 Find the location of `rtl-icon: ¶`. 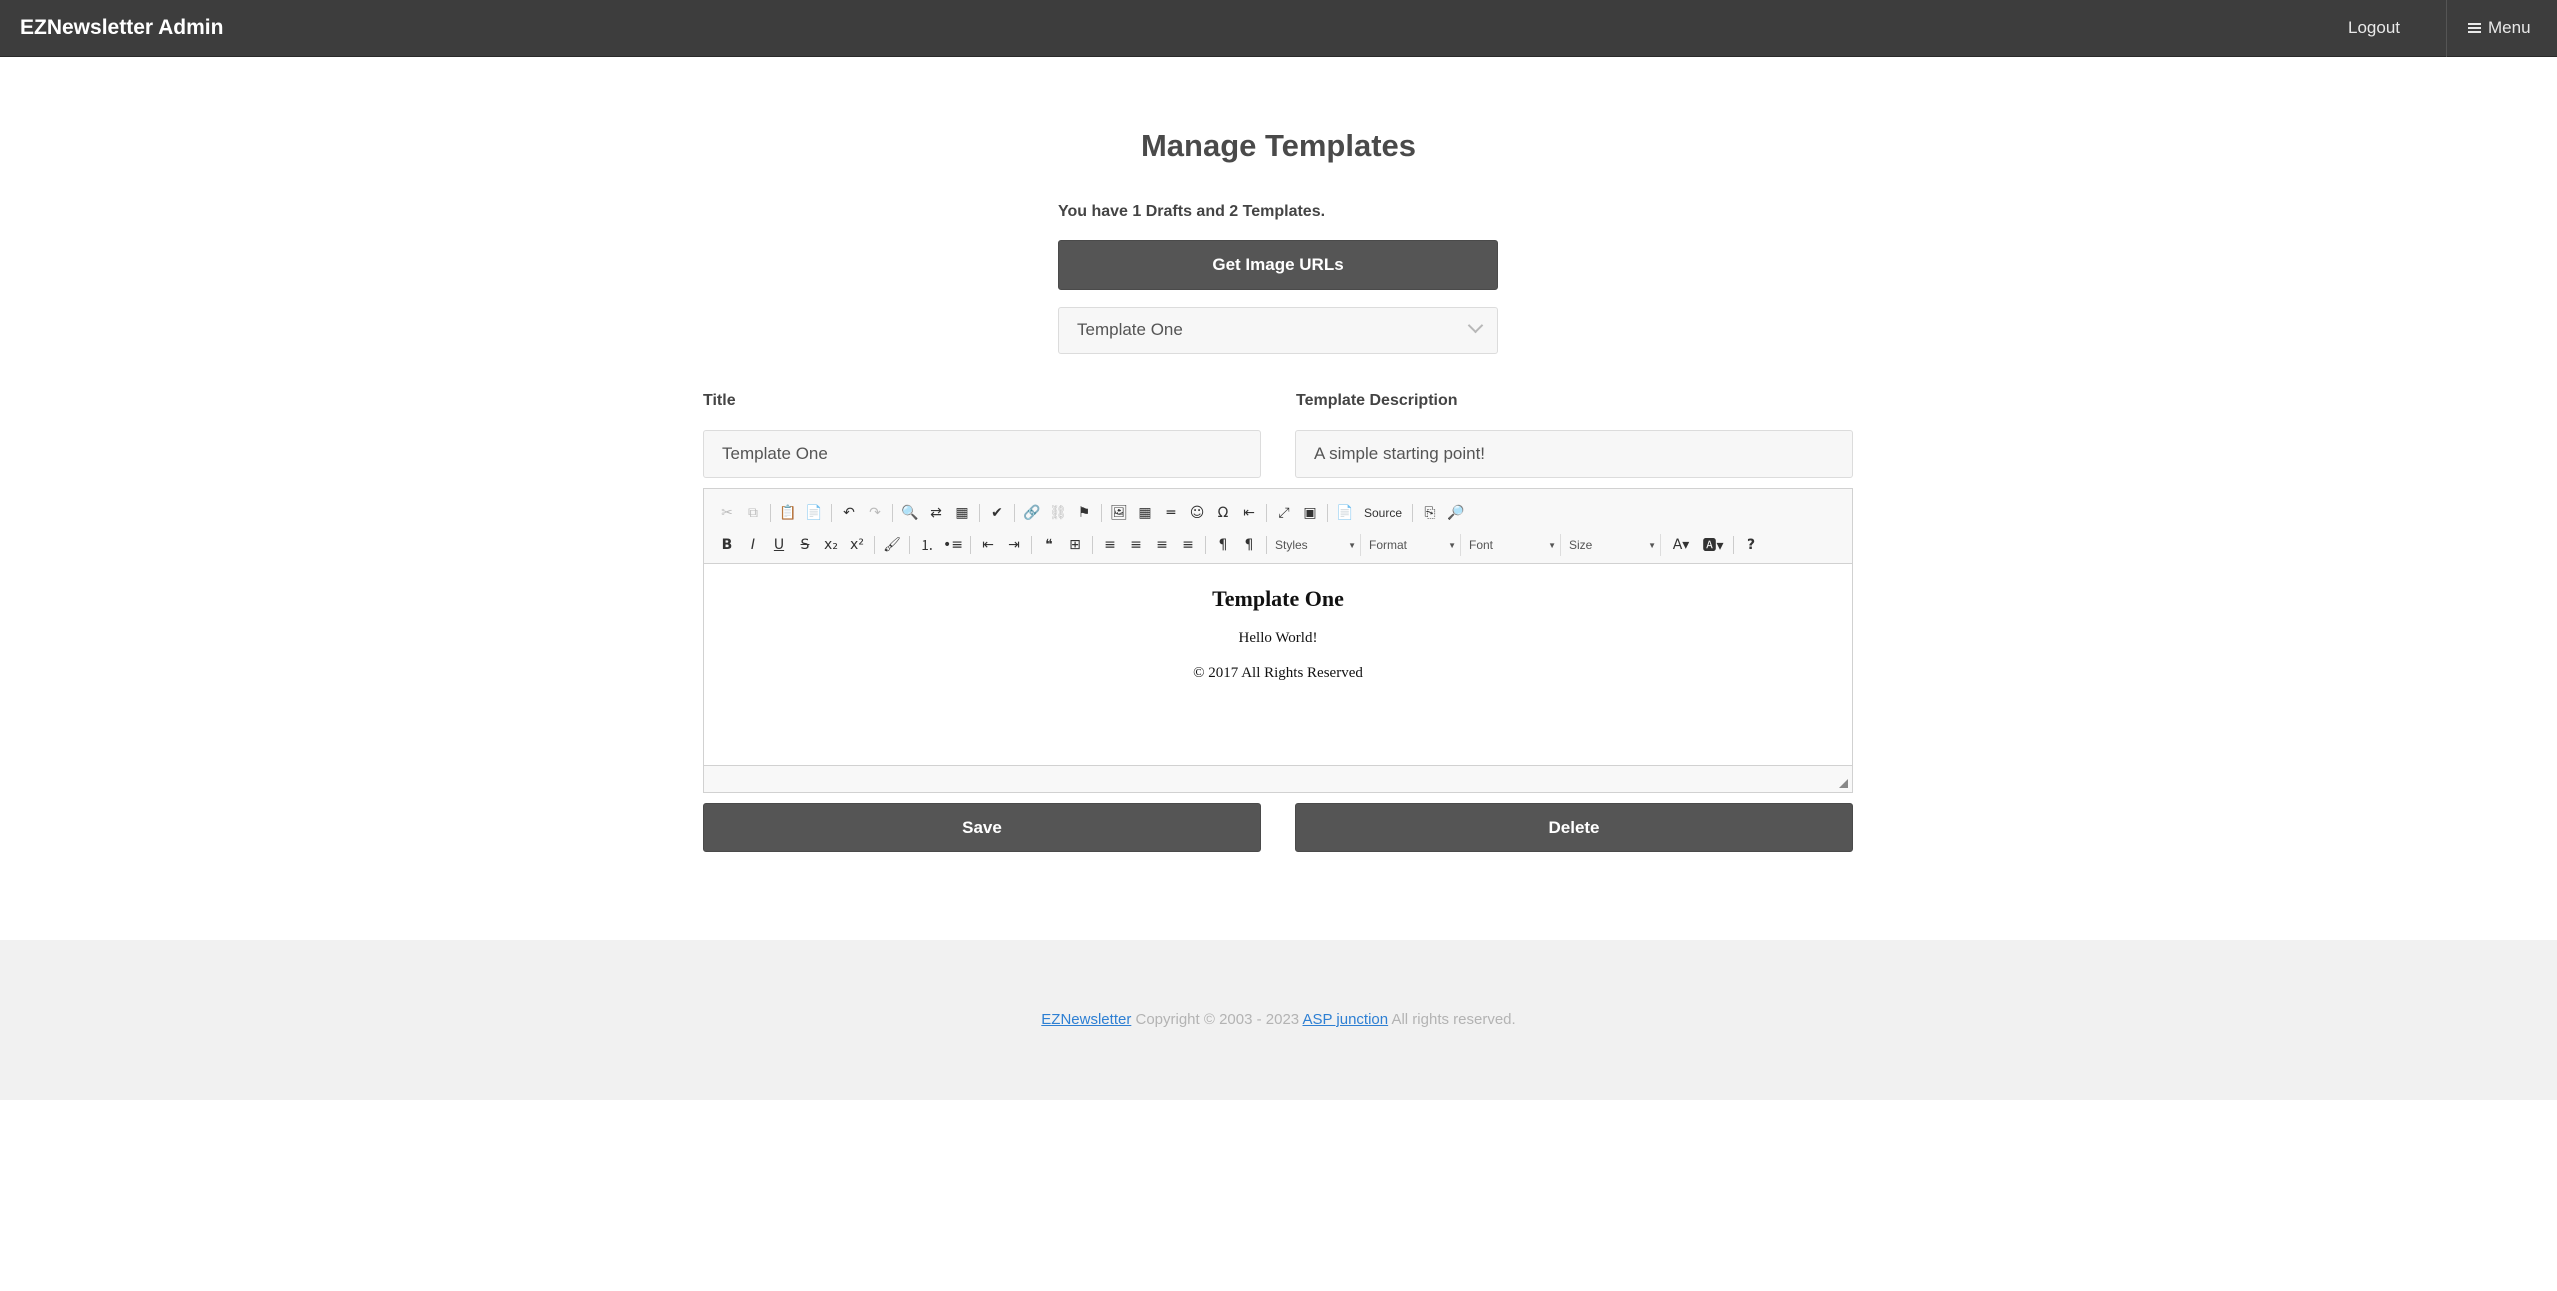

rtl-icon: ¶ is located at coordinates (1249, 545).